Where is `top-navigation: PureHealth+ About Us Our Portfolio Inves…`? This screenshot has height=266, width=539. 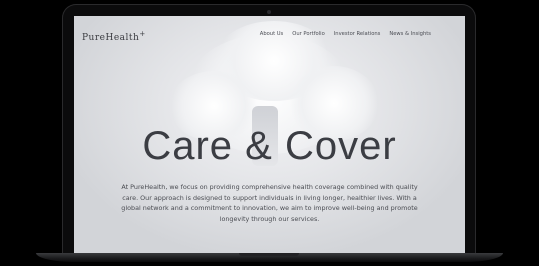
top-navigation: PureHealth+ About Us Our Portfolio Inves… is located at coordinates (269, 34).